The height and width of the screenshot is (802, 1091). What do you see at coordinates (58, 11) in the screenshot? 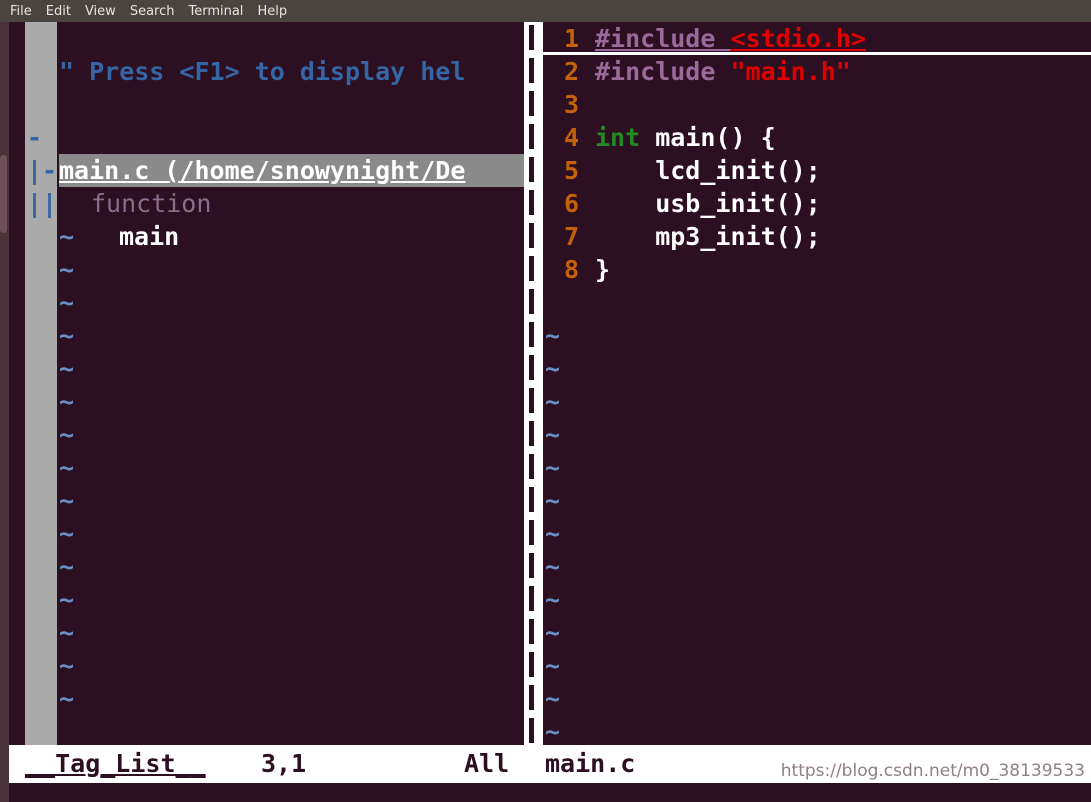
I see `menu-item-edit: Edit` at bounding box center [58, 11].